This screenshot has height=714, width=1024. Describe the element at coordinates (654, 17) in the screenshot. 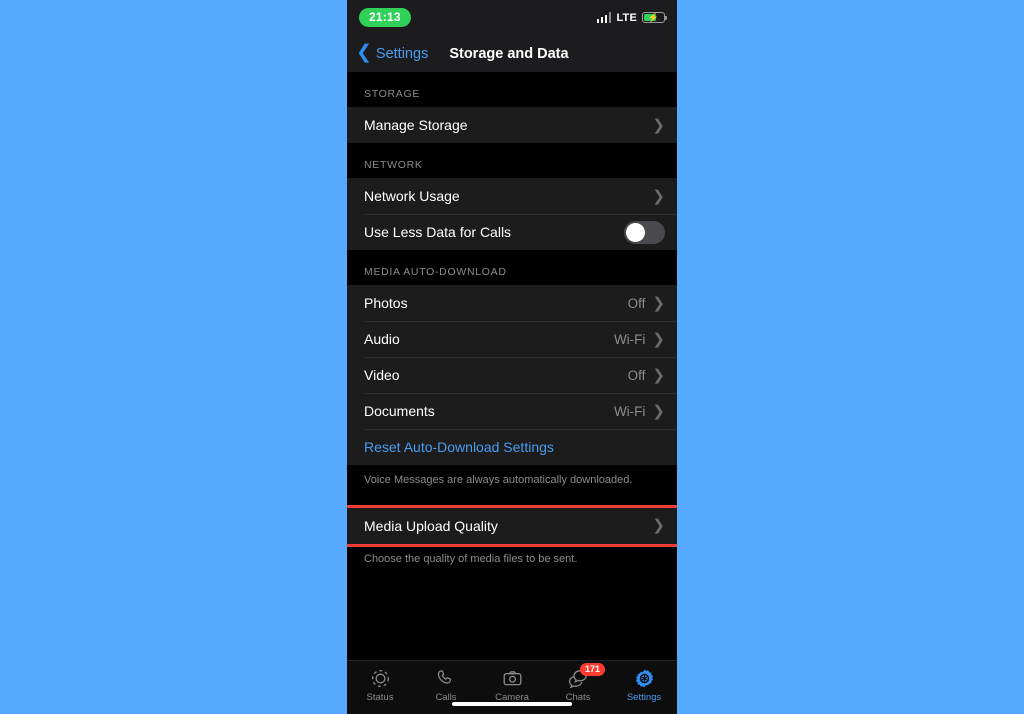

I see `battery-charging-icon: ⚡` at that location.